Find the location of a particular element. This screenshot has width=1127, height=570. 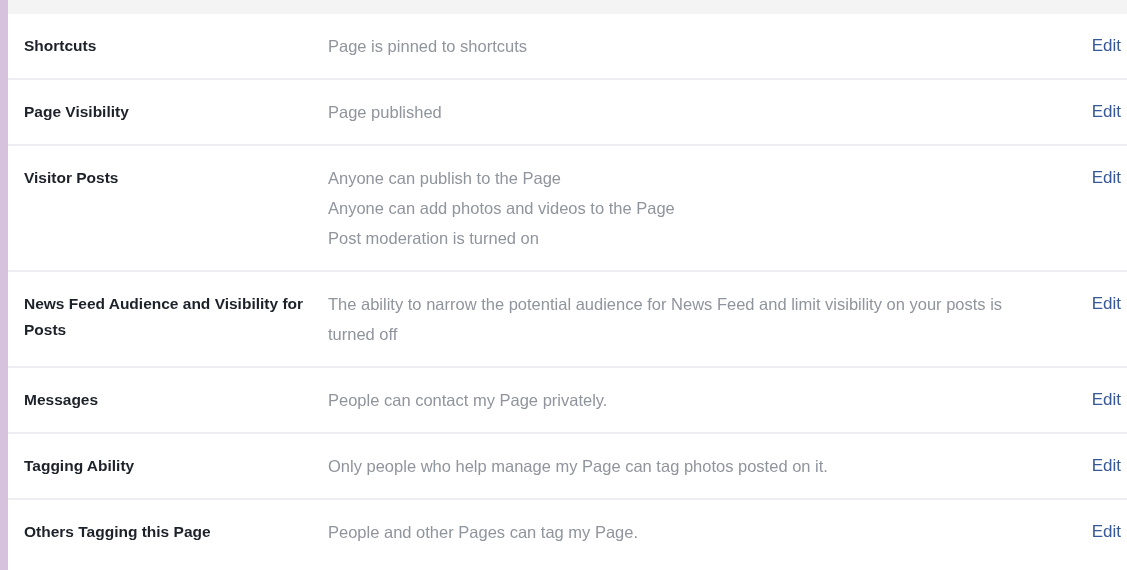

setting-label: News Feed Audience and Visibility for Posts is located at coordinates (164, 317).